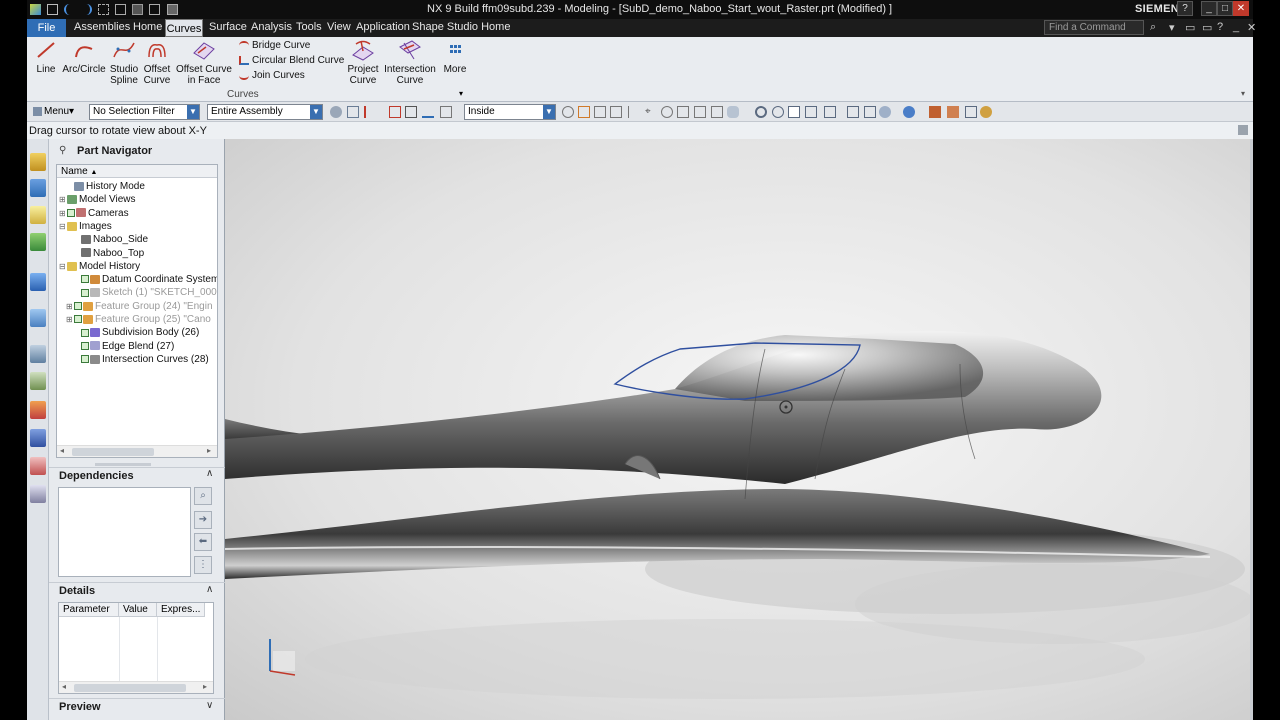 This screenshot has width=1280, height=720. I want to click on join-curves-button: Join Curves, so click(272, 75).